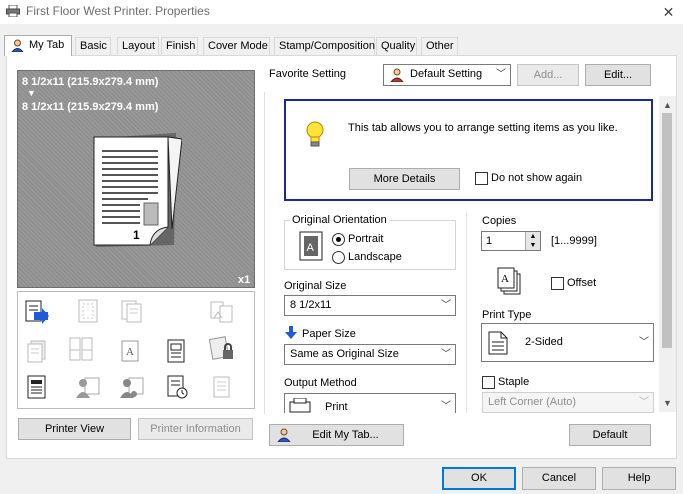 The width and height of the screenshot is (683, 494). I want to click on paper-size-value: Same as Original Size, so click(344, 354).